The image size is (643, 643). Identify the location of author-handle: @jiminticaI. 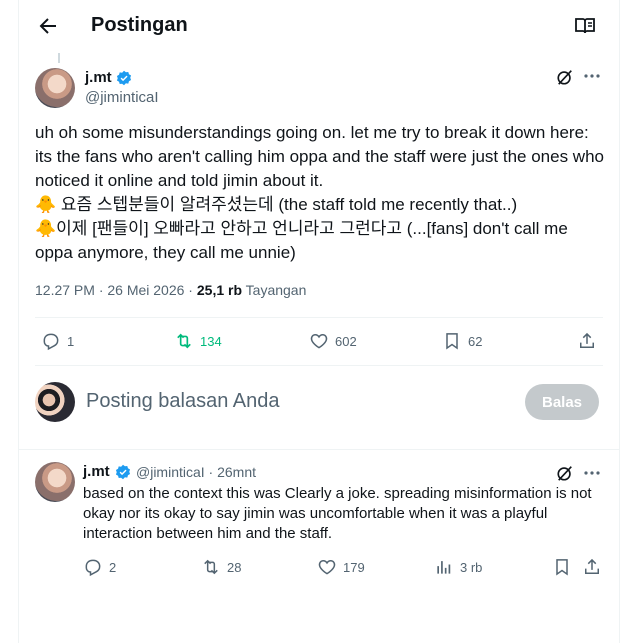
(122, 97).